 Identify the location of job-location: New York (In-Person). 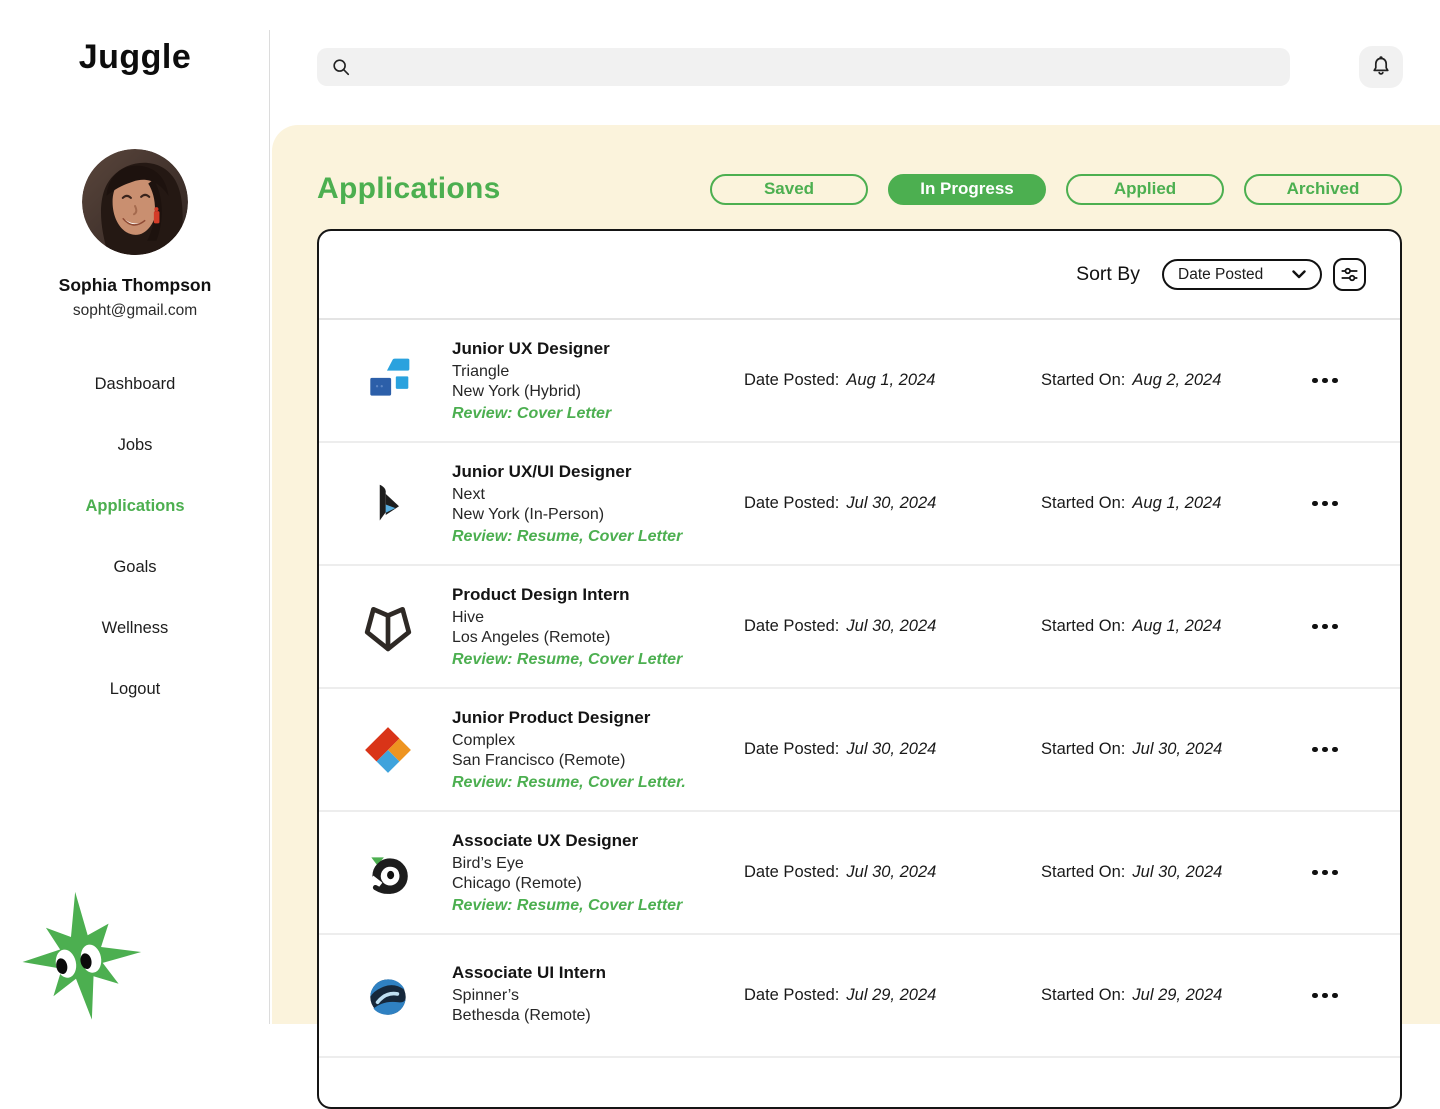
(528, 514).